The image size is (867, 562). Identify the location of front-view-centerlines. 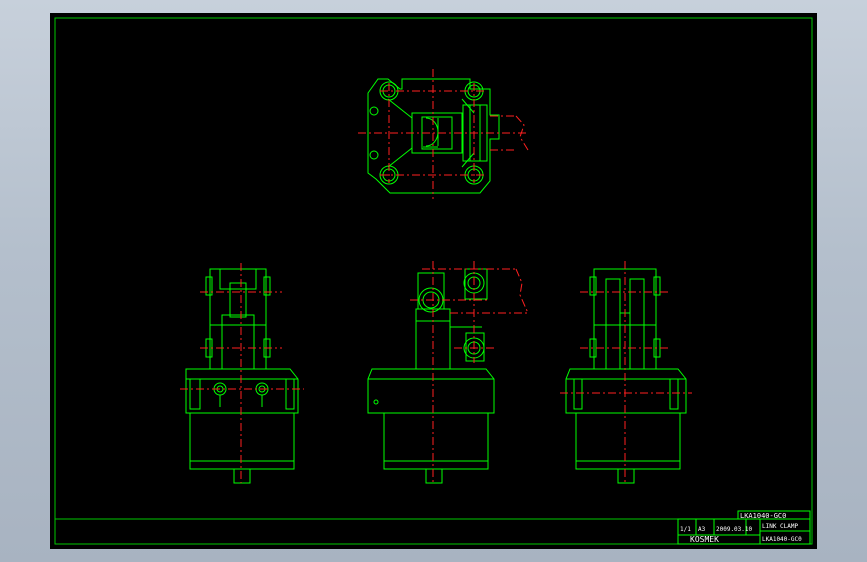
(242, 373).